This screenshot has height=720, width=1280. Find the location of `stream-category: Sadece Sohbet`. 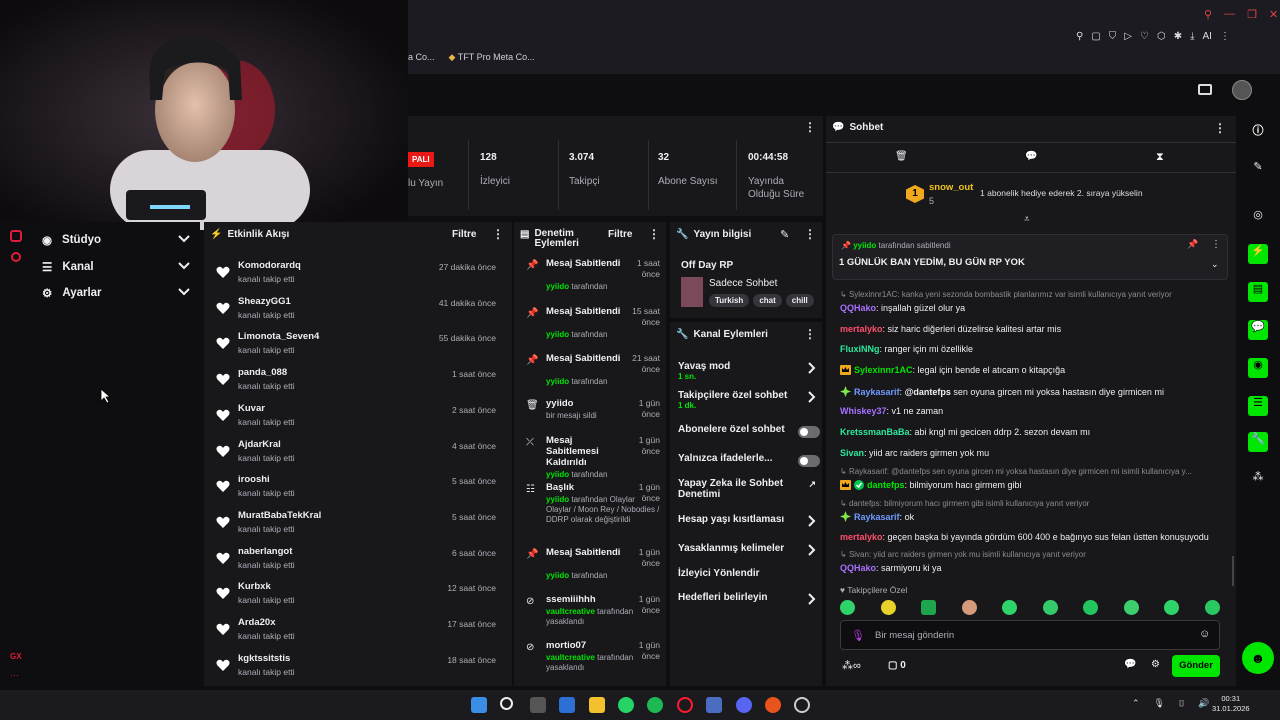

stream-category: Sadece Sohbet is located at coordinates (743, 283).